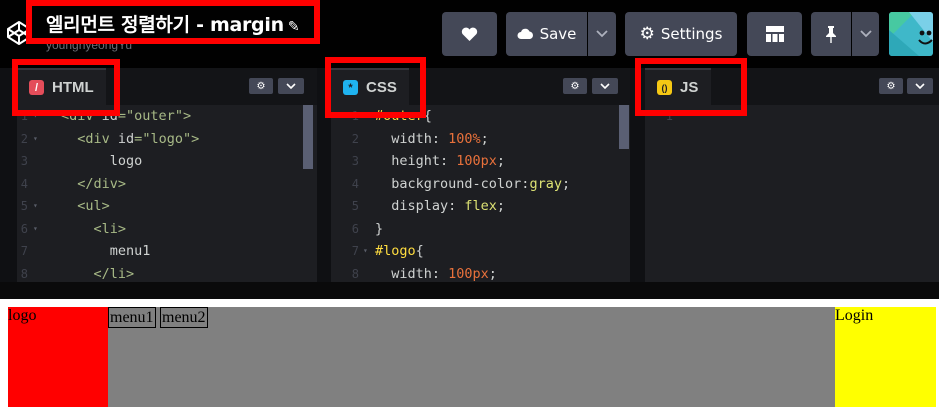 The width and height of the screenshot is (939, 413). I want to click on love-button, so click(469, 34).